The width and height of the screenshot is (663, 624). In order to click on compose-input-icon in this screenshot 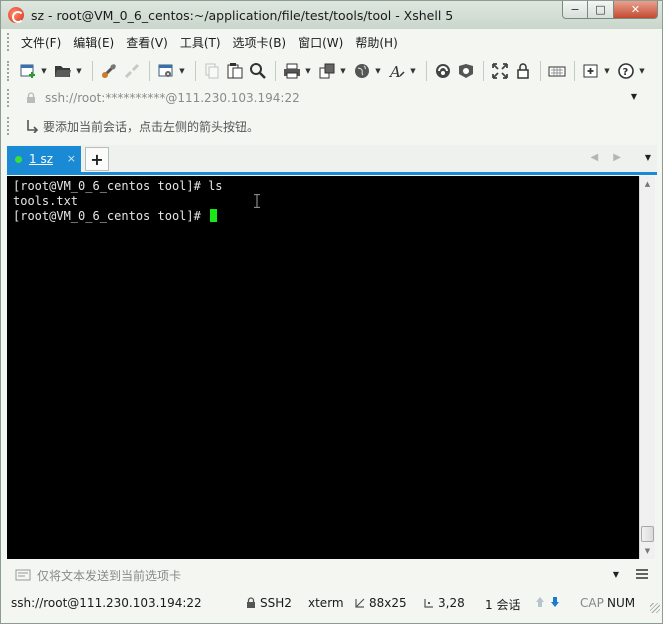, I will do `click(23, 575)`.